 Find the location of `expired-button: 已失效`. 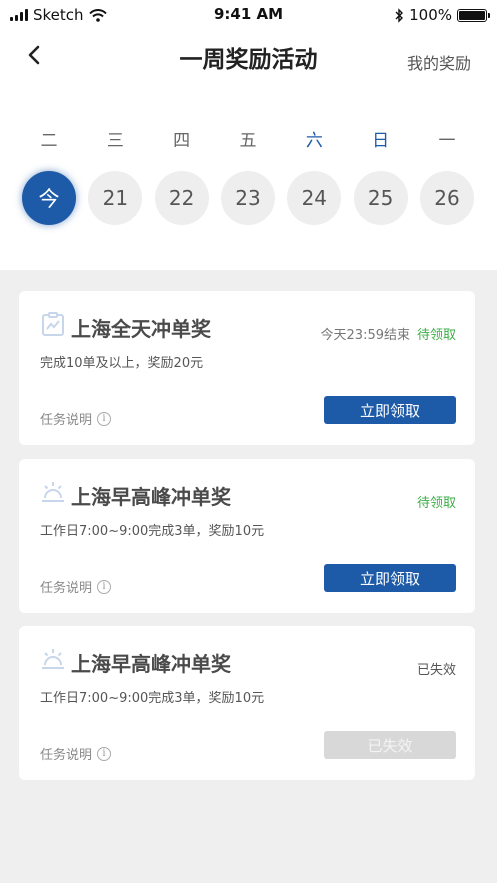

expired-button: 已失效 is located at coordinates (390, 745).